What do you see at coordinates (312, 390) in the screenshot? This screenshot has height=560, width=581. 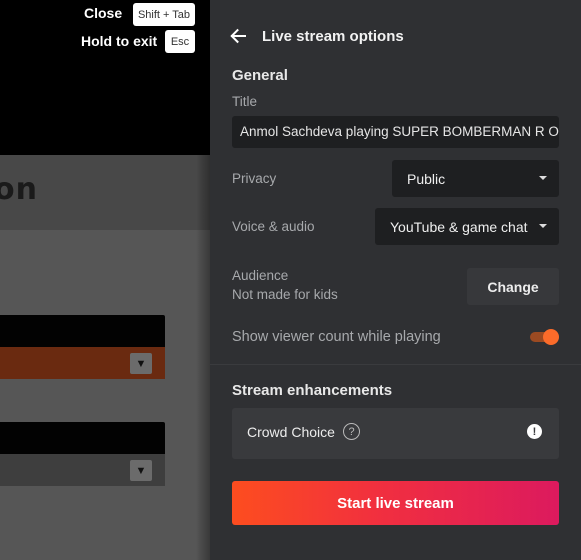 I see `stream-enhancements-heading: Stream enhancements` at bounding box center [312, 390].